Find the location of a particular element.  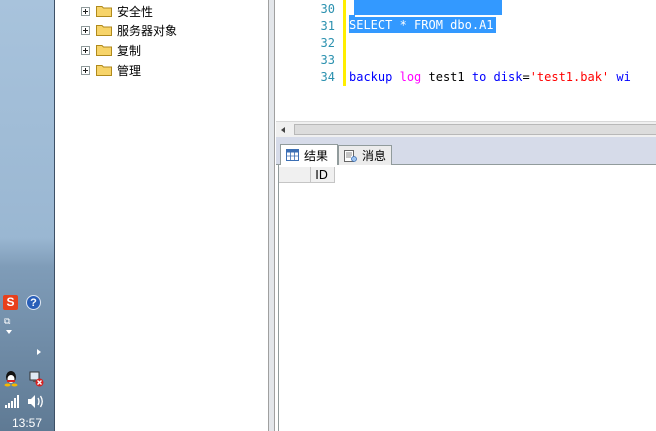

tab-label: 消息 is located at coordinates (374, 156).